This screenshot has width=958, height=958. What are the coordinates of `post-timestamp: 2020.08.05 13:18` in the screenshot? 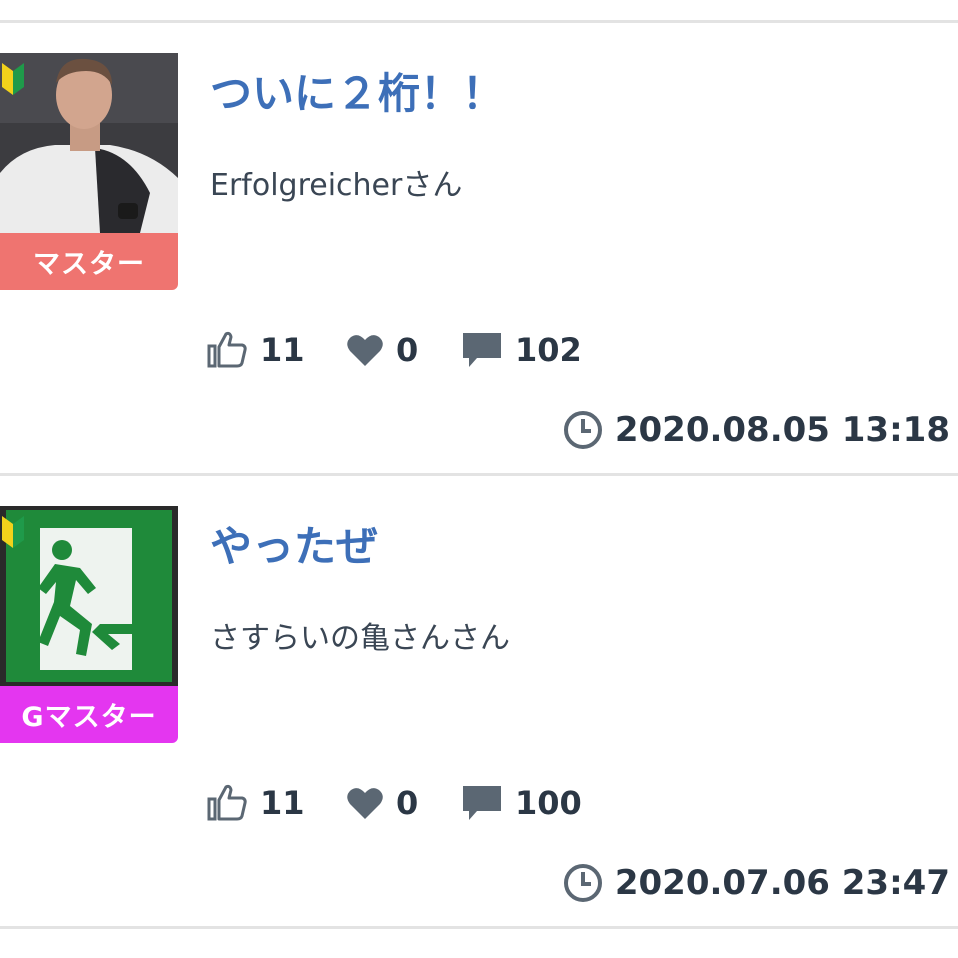 It's located at (756, 430).